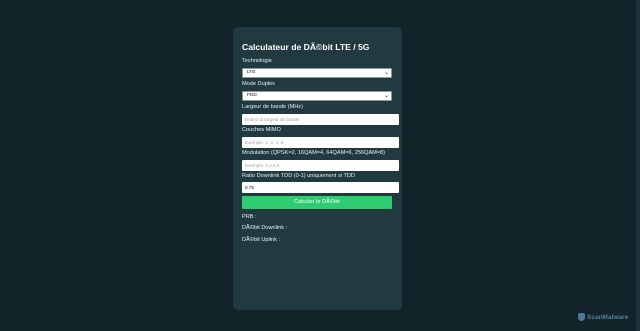 The width and height of the screenshot is (640, 331). What do you see at coordinates (638, 165) in the screenshot?
I see `scrollbar-track` at bounding box center [638, 165].